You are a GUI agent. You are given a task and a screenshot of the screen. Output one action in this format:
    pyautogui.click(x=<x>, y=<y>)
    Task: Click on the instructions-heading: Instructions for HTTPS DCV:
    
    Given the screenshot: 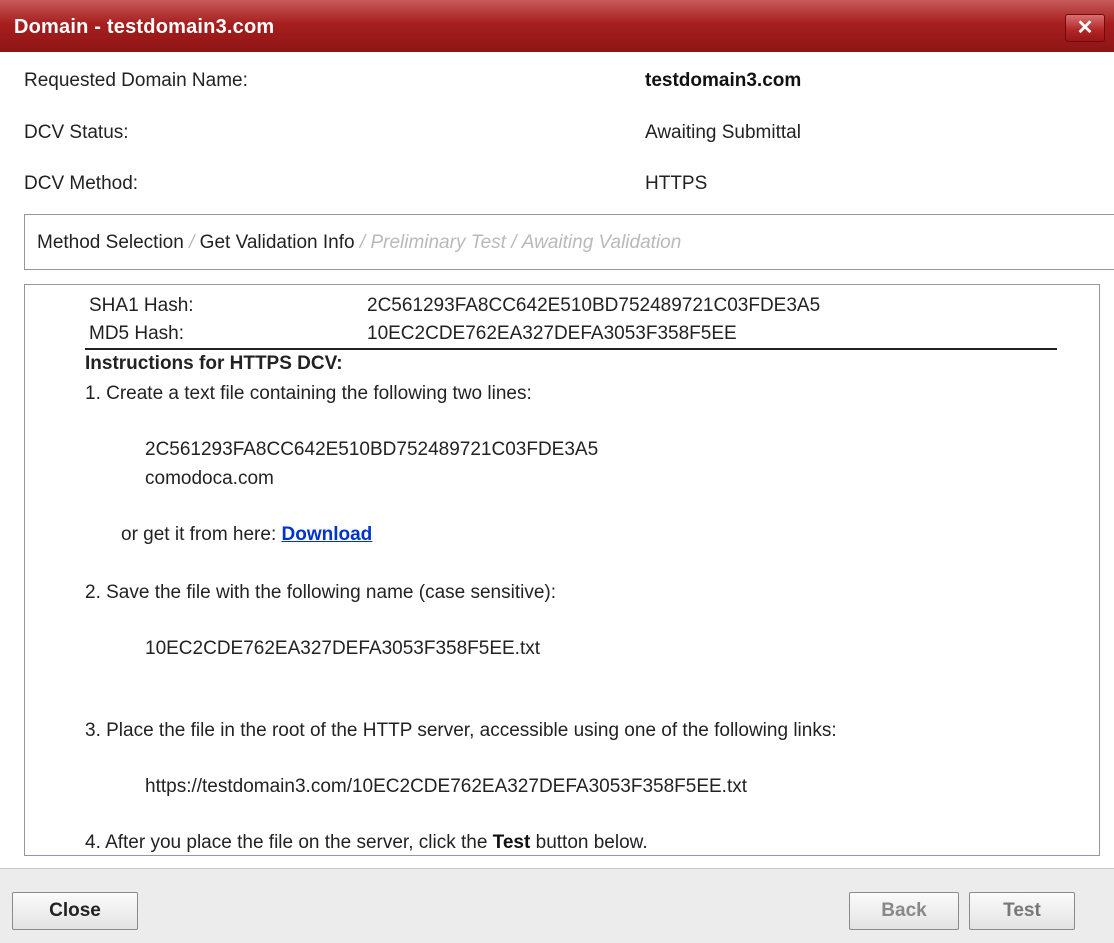 What is the action you would take?
    pyautogui.click(x=214, y=363)
    